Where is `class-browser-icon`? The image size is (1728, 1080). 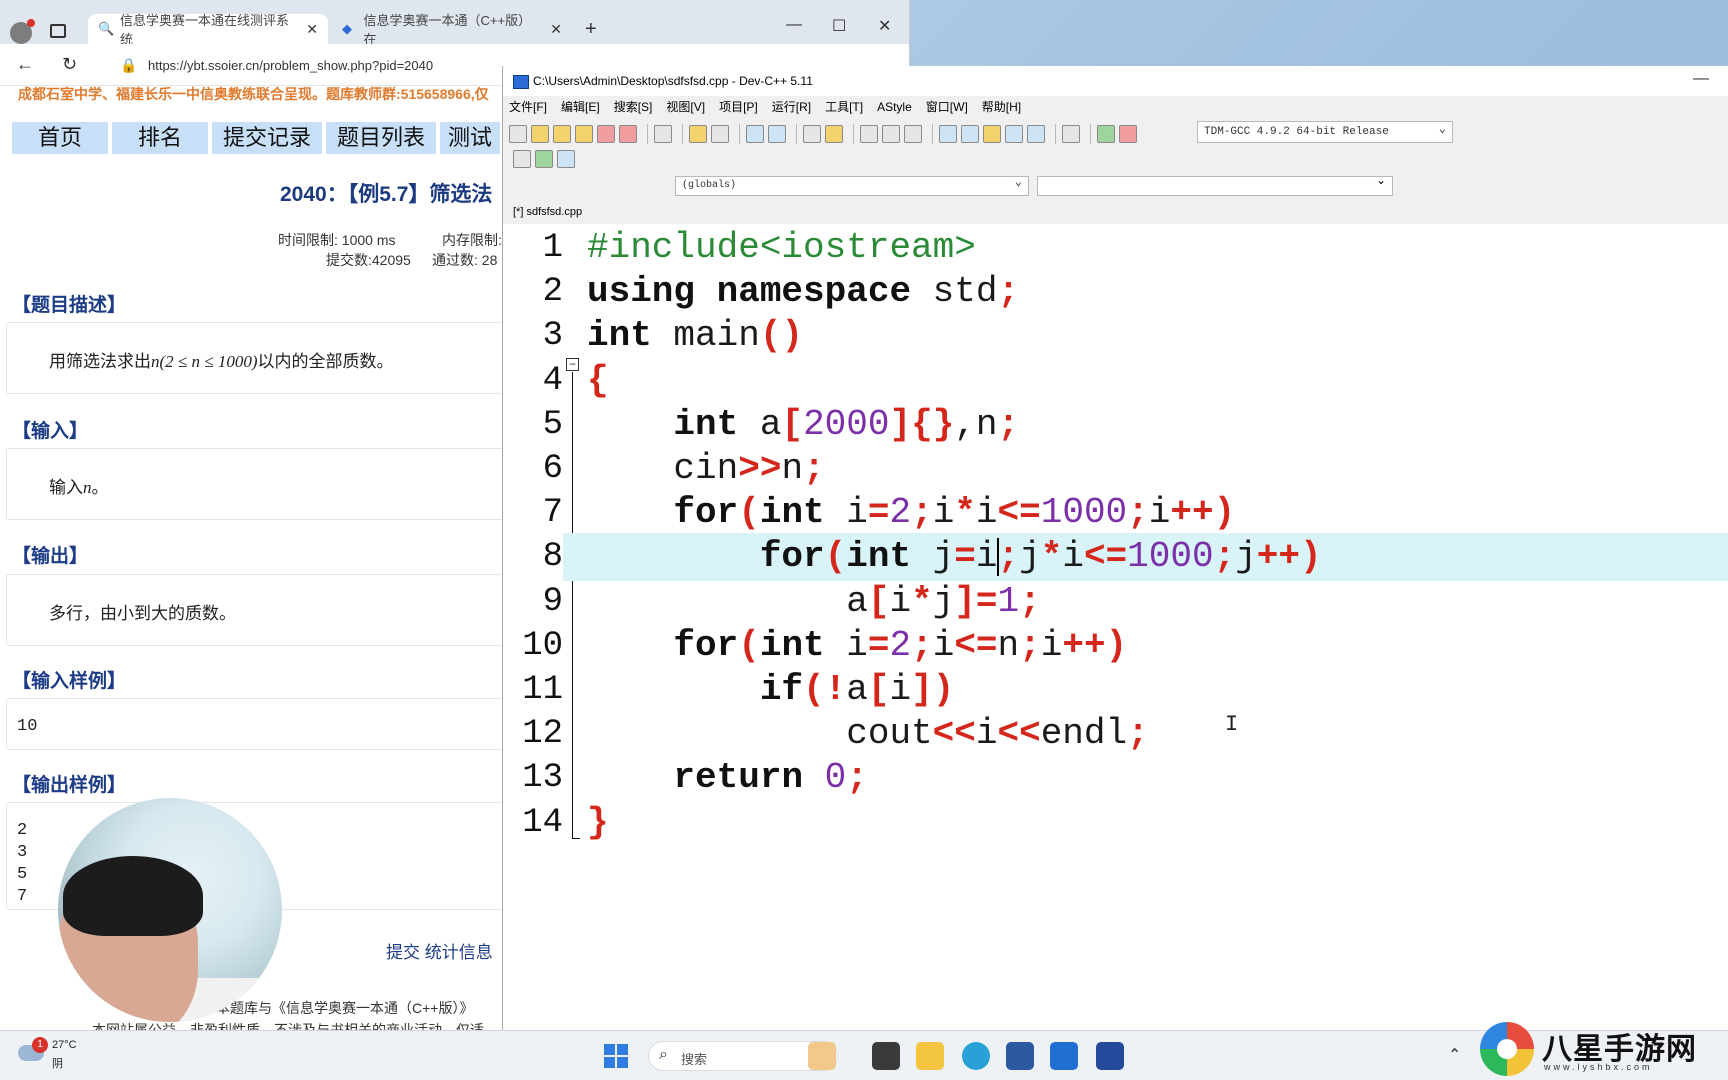 class-browser-icon is located at coordinates (566, 159).